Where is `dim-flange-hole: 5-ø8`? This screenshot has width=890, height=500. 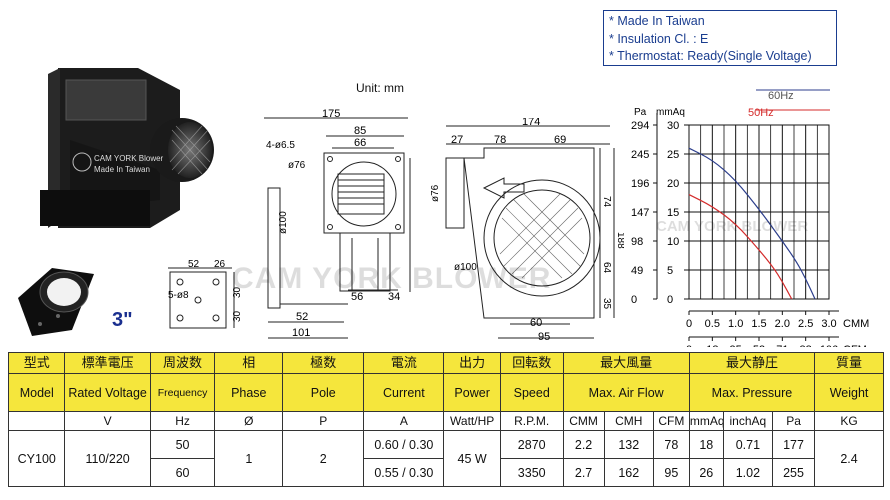 dim-flange-hole: 5-ø8 is located at coordinates (178, 295).